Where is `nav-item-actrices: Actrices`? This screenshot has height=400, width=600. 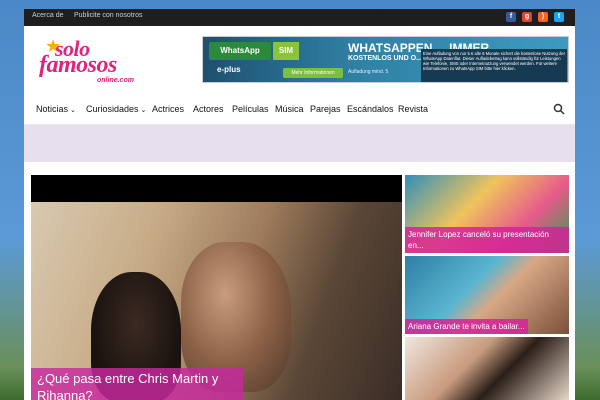 nav-item-actrices: Actrices is located at coordinates (168, 109).